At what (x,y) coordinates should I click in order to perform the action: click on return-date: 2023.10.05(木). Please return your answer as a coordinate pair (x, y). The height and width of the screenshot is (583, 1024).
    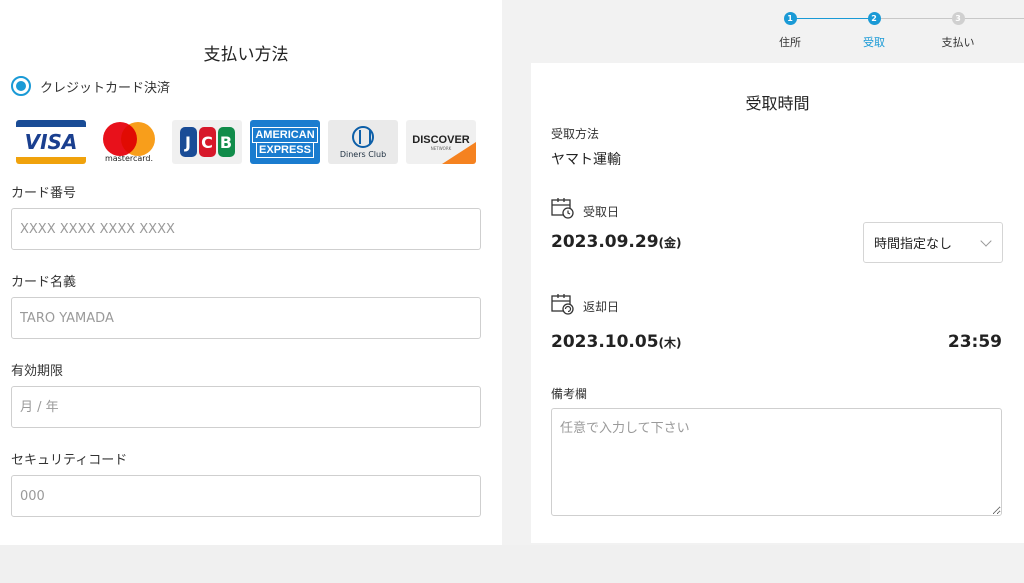
    Looking at the image, I should click on (616, 342).